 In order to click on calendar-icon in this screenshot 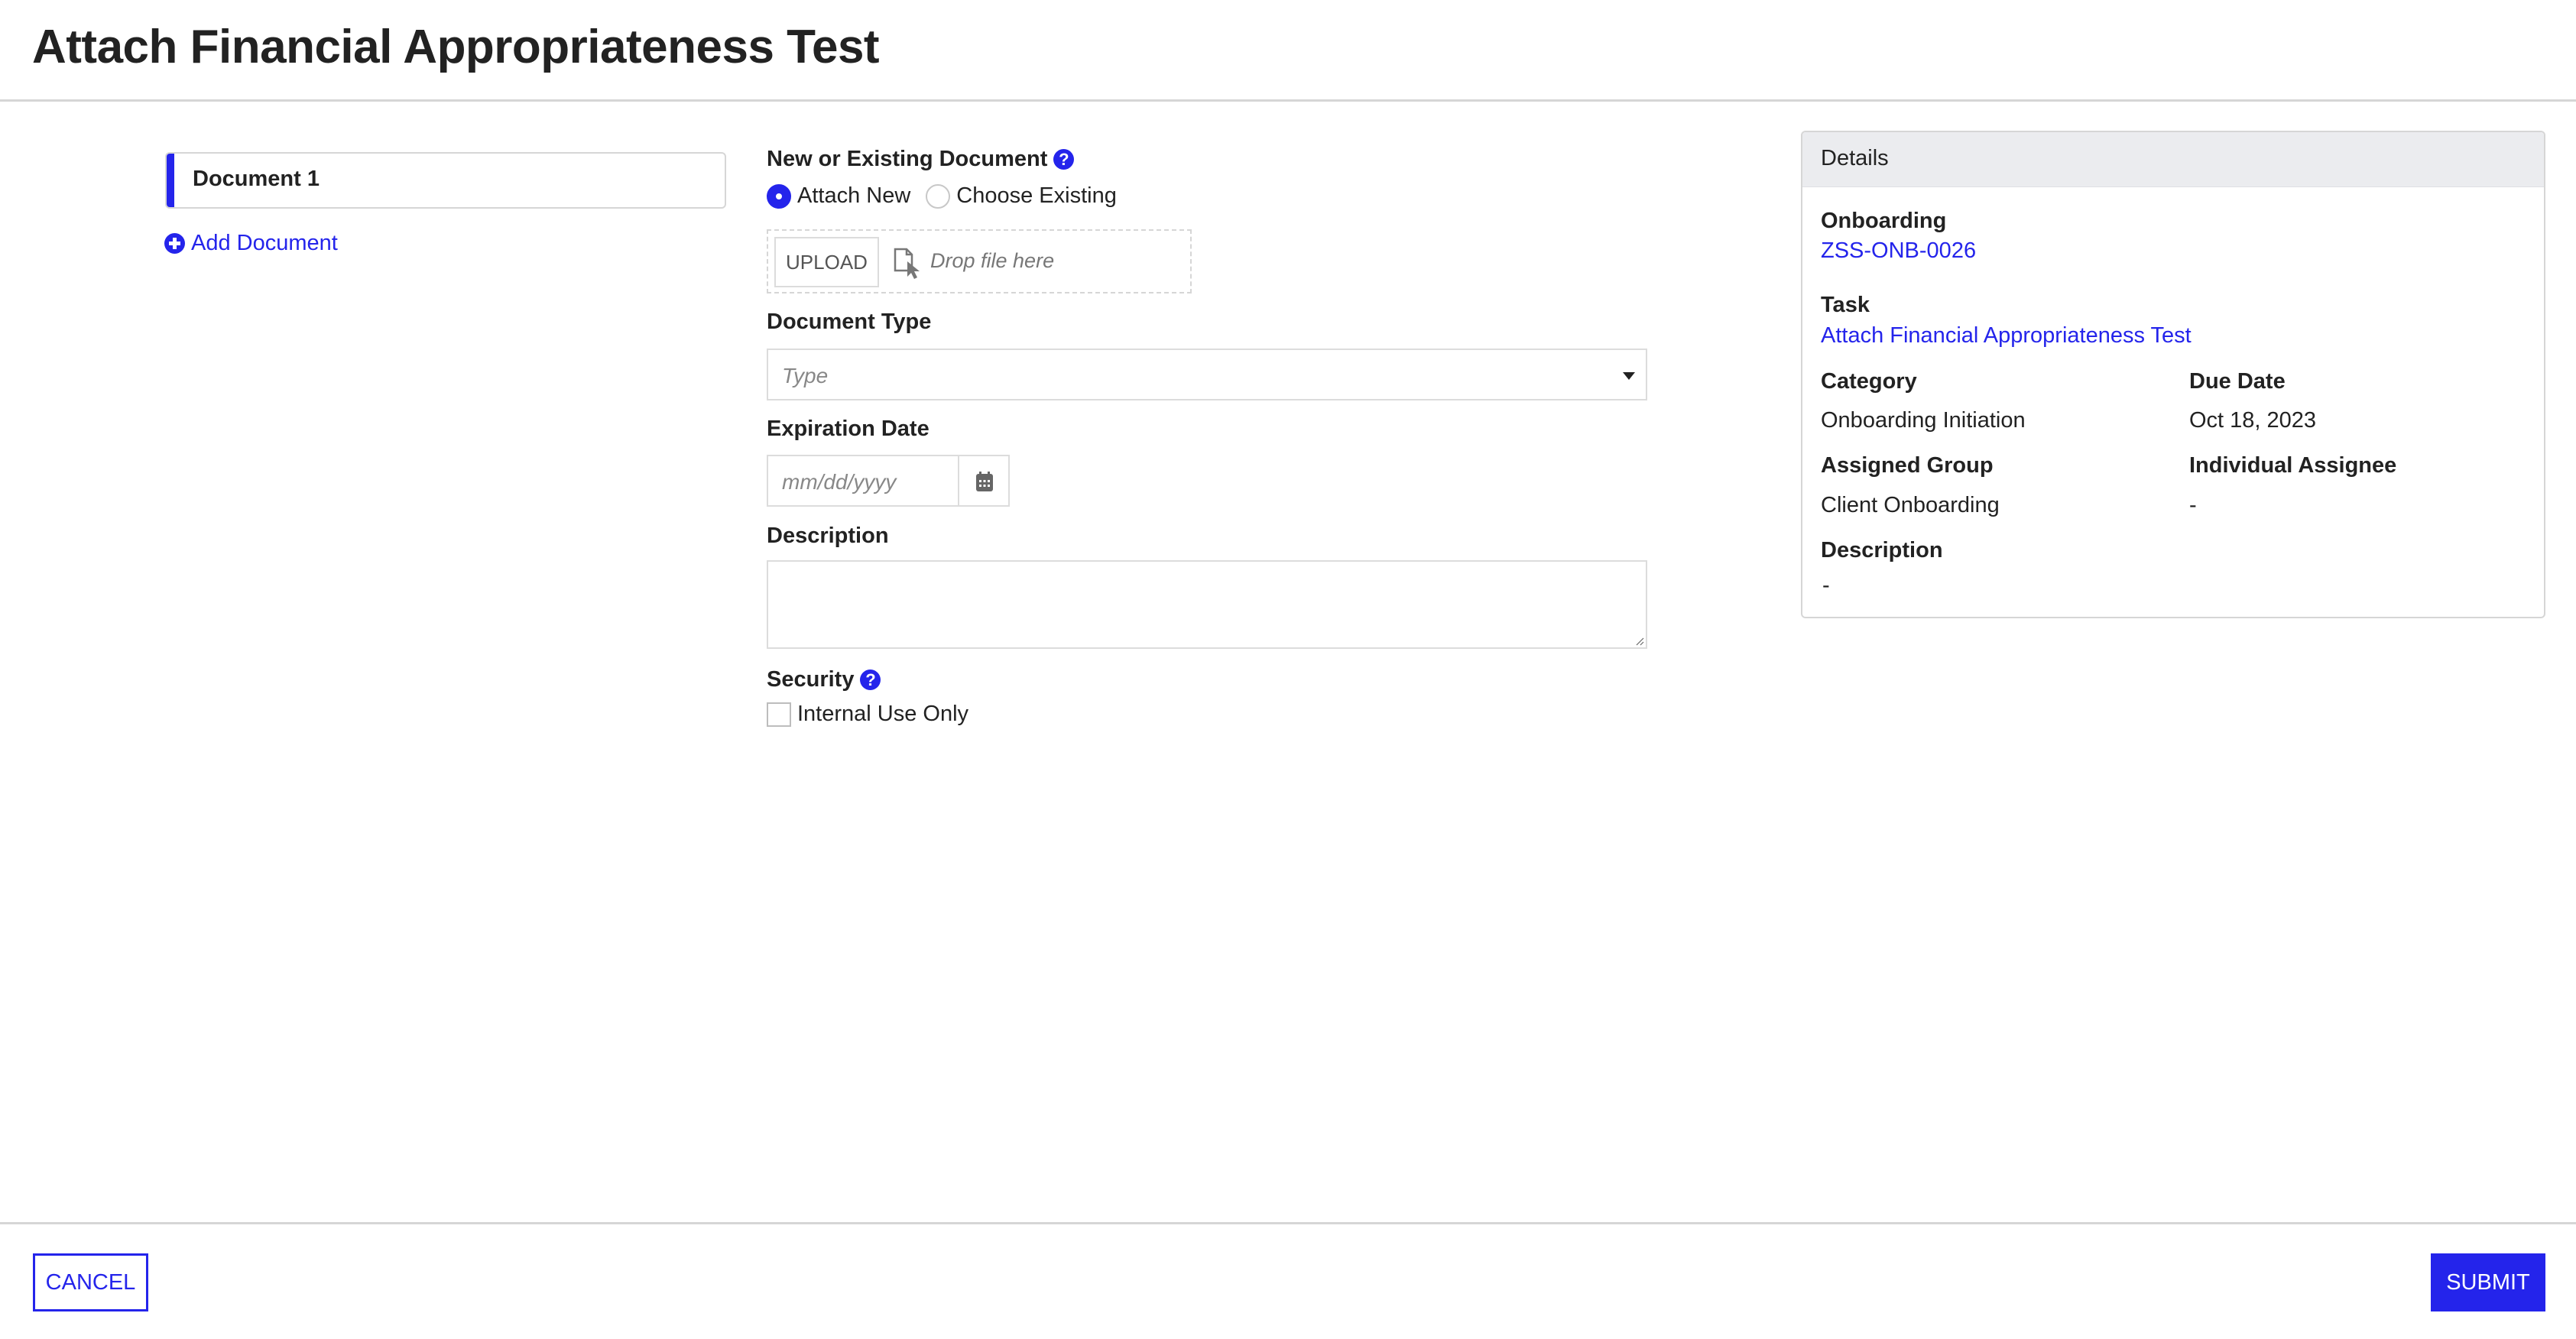, I will do `click(984, 481)`.